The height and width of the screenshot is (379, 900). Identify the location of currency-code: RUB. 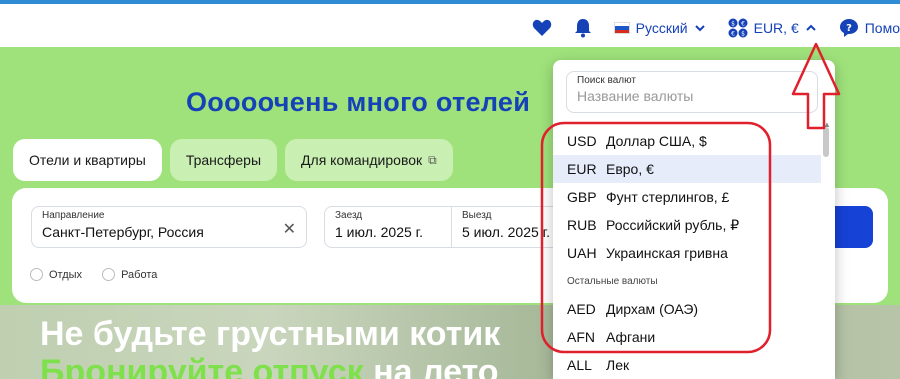
(582, 225).